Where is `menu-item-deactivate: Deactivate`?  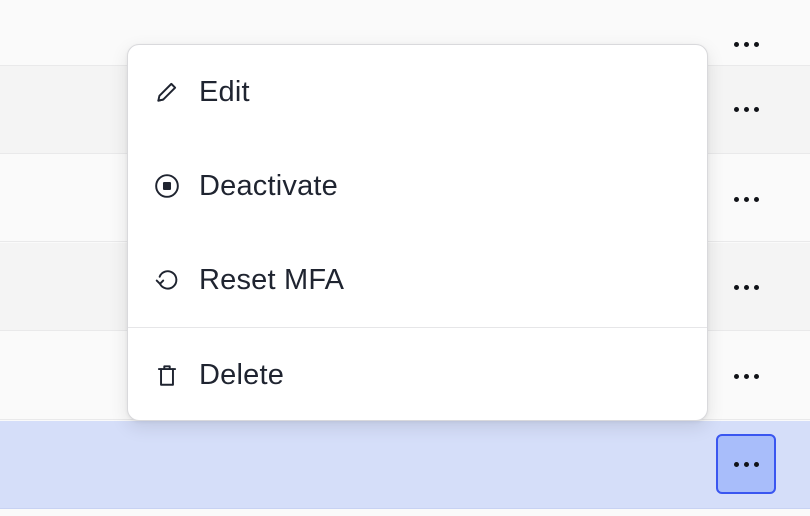 menu-item-deactivate: Deactivate is located at coordinates (417, 186).